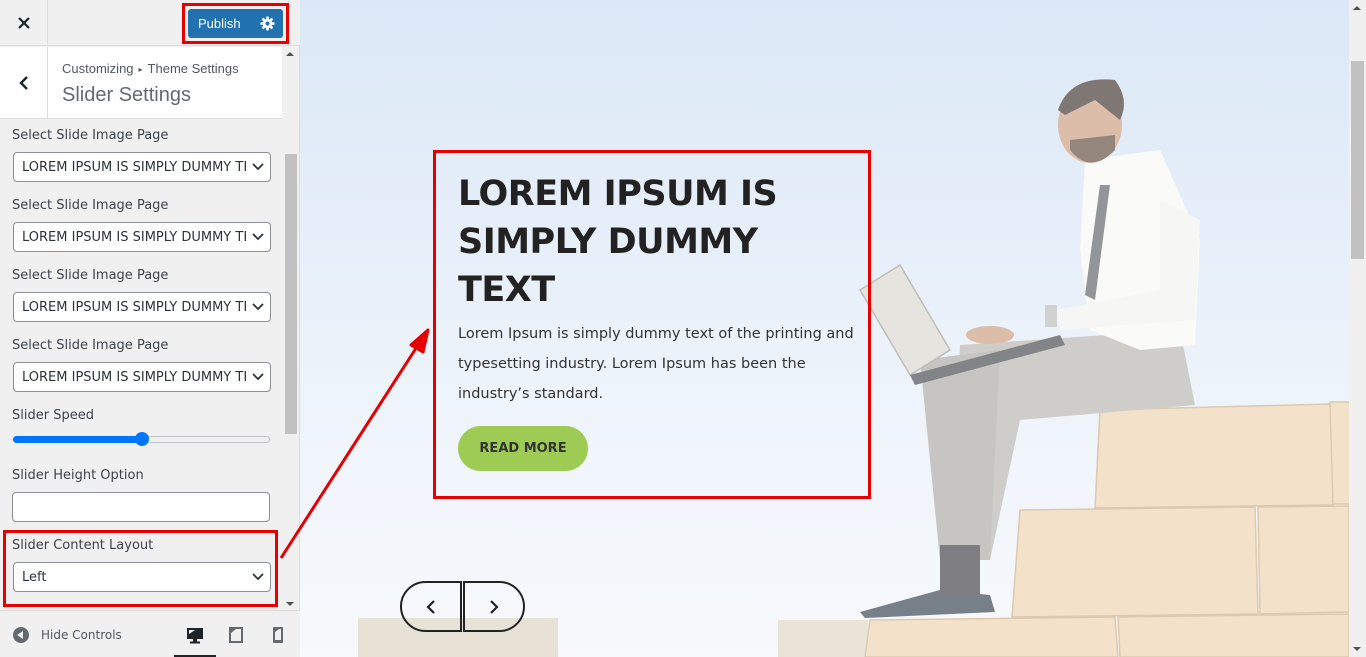 This screenshot has width=1366, height=657. What do you see at coordinates (150, 633) in the screenshot?
I see `customizer-footer: Hide Controls` at bounding box center [150, 633].